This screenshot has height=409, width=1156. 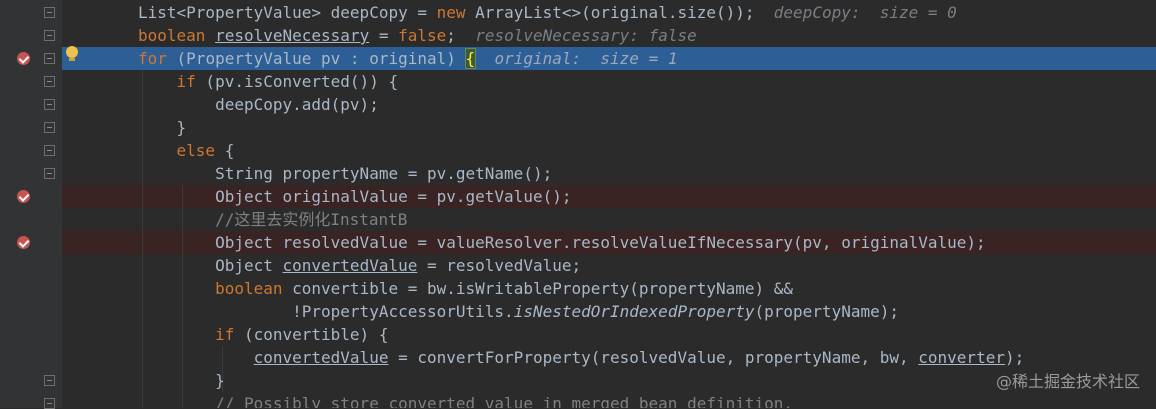 I want to click on code-token-cmt: //这里去实例化InstantB, so click(x=273, y=219).